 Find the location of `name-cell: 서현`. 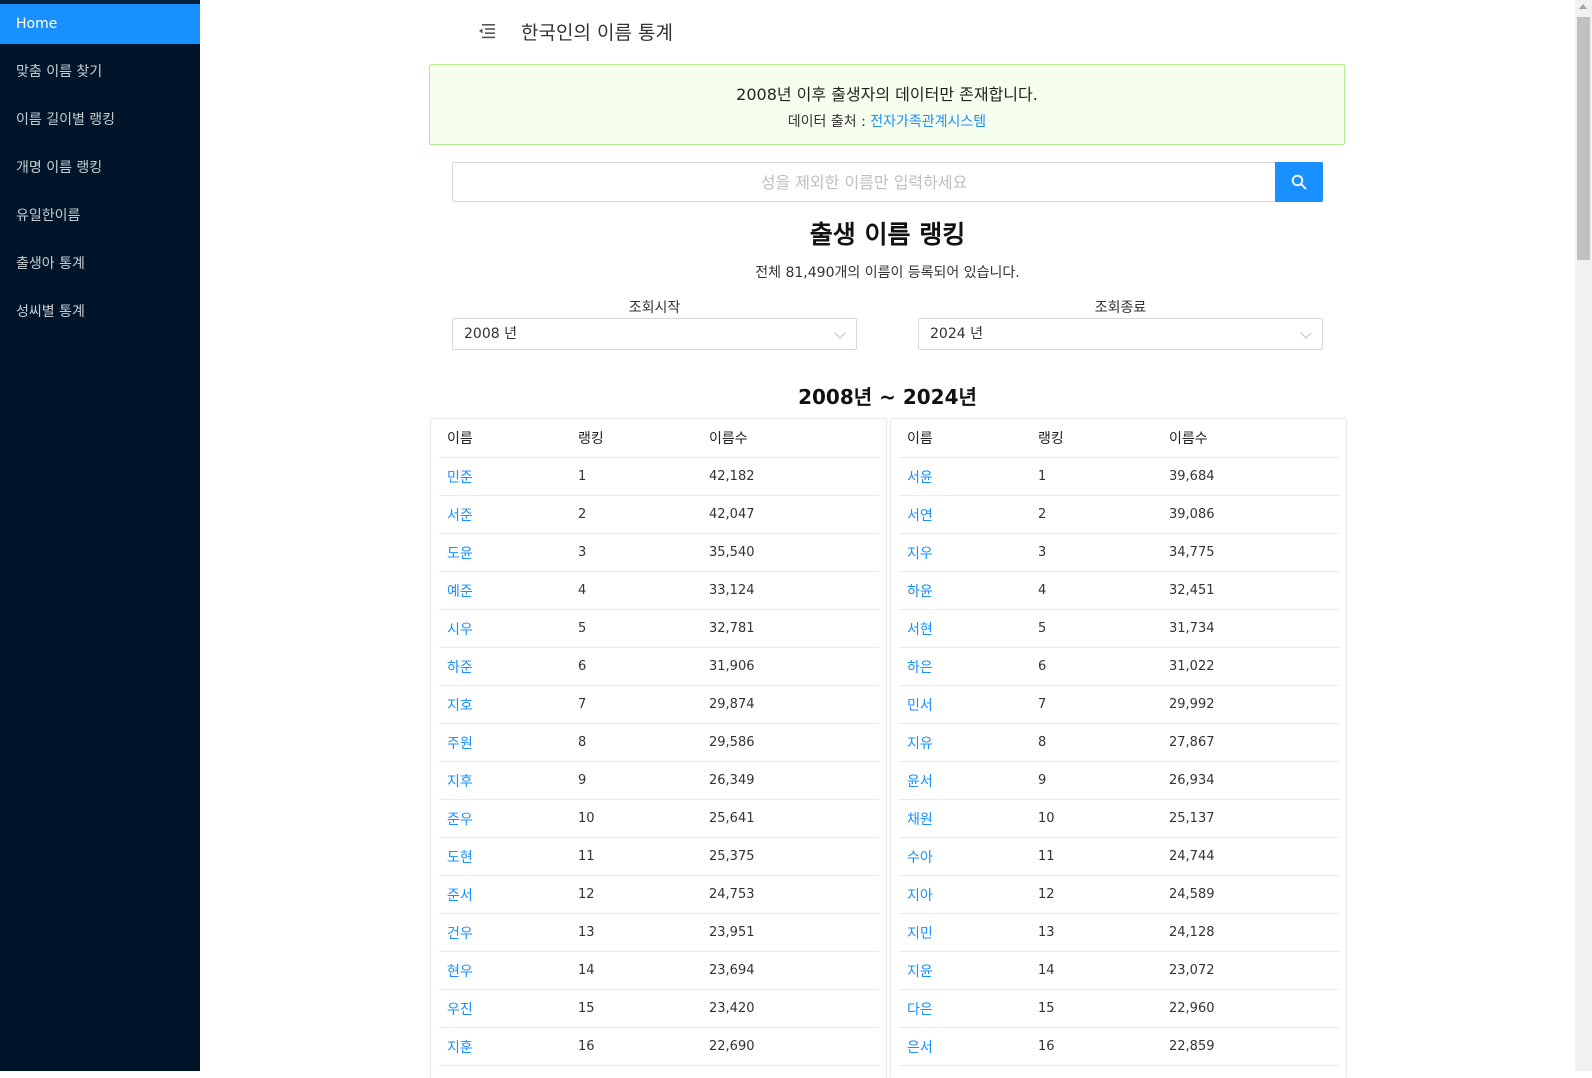

name-cell: 서현 is located at coordinates (964, 628).